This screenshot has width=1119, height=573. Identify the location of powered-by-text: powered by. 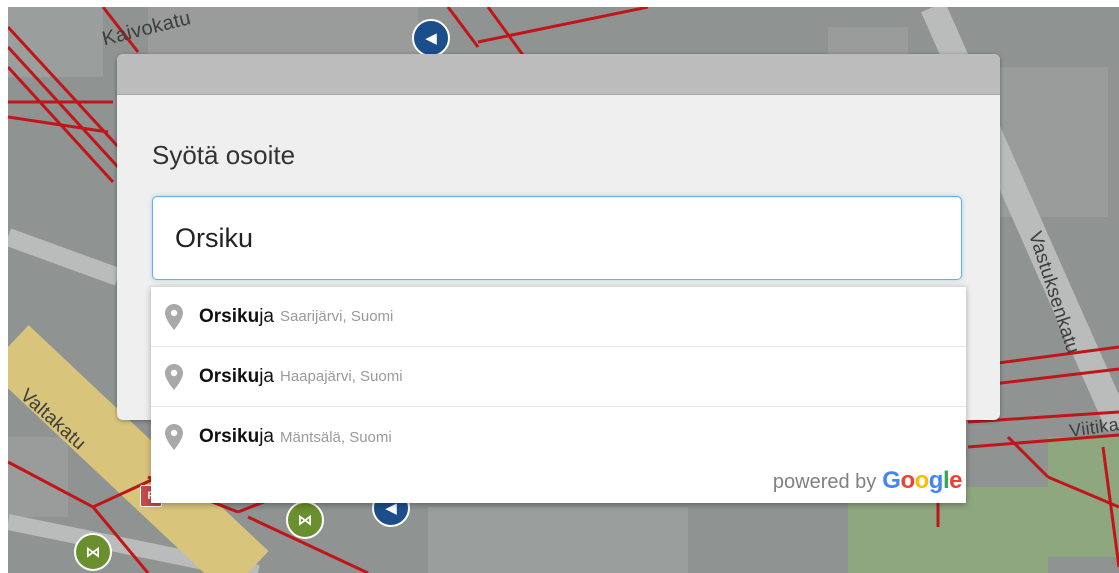
(824, 482).